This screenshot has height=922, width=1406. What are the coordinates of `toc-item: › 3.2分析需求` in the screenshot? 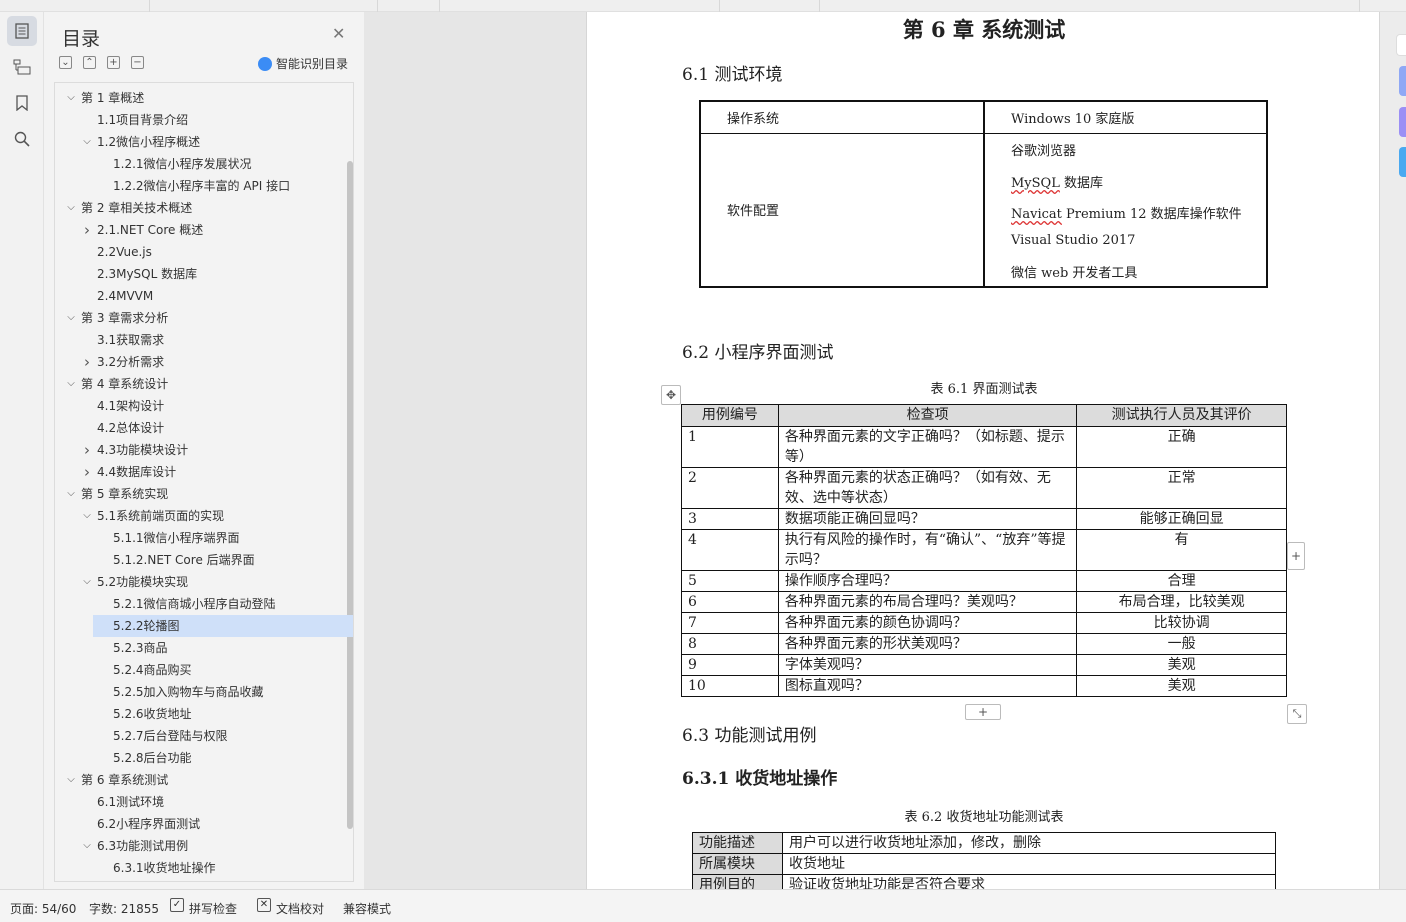 It's located at (199, 362).